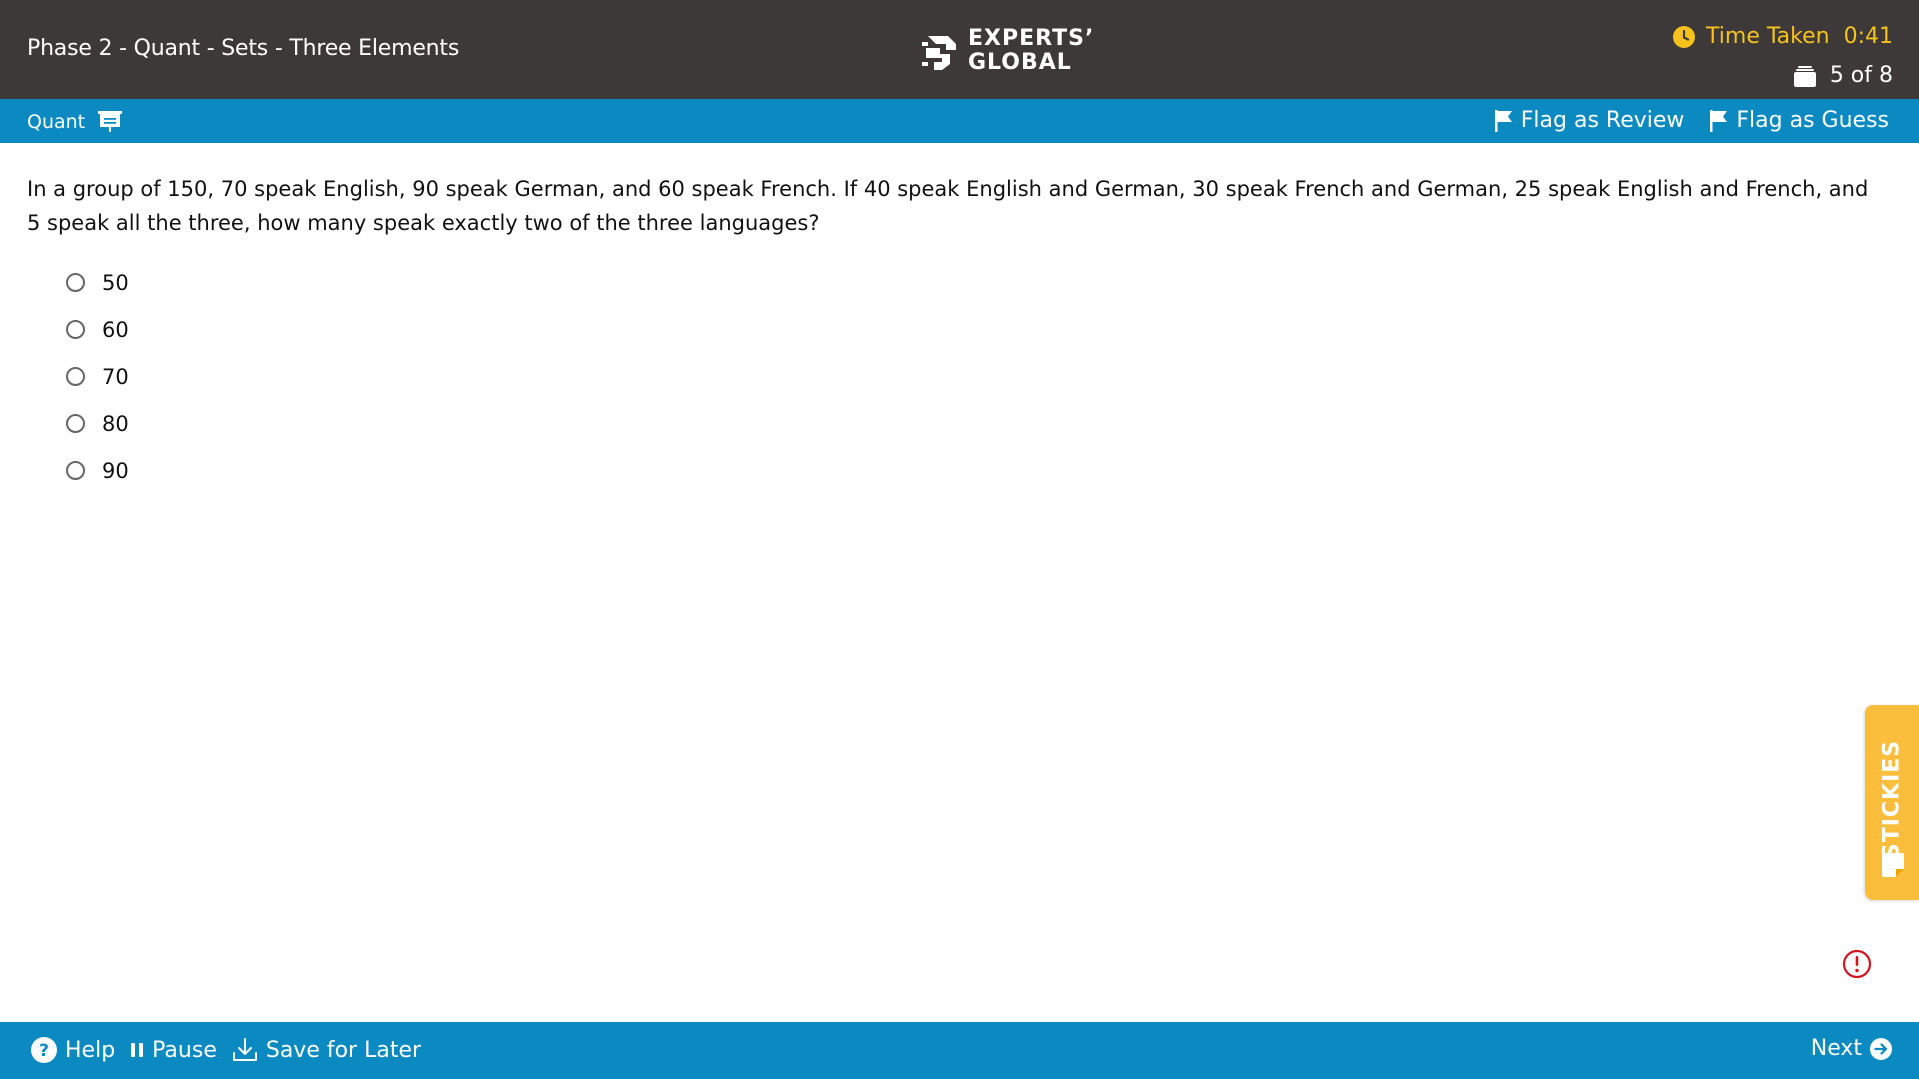  I want to click on flag-as-guess-button: Flag as Guess, so click(1799, 120).